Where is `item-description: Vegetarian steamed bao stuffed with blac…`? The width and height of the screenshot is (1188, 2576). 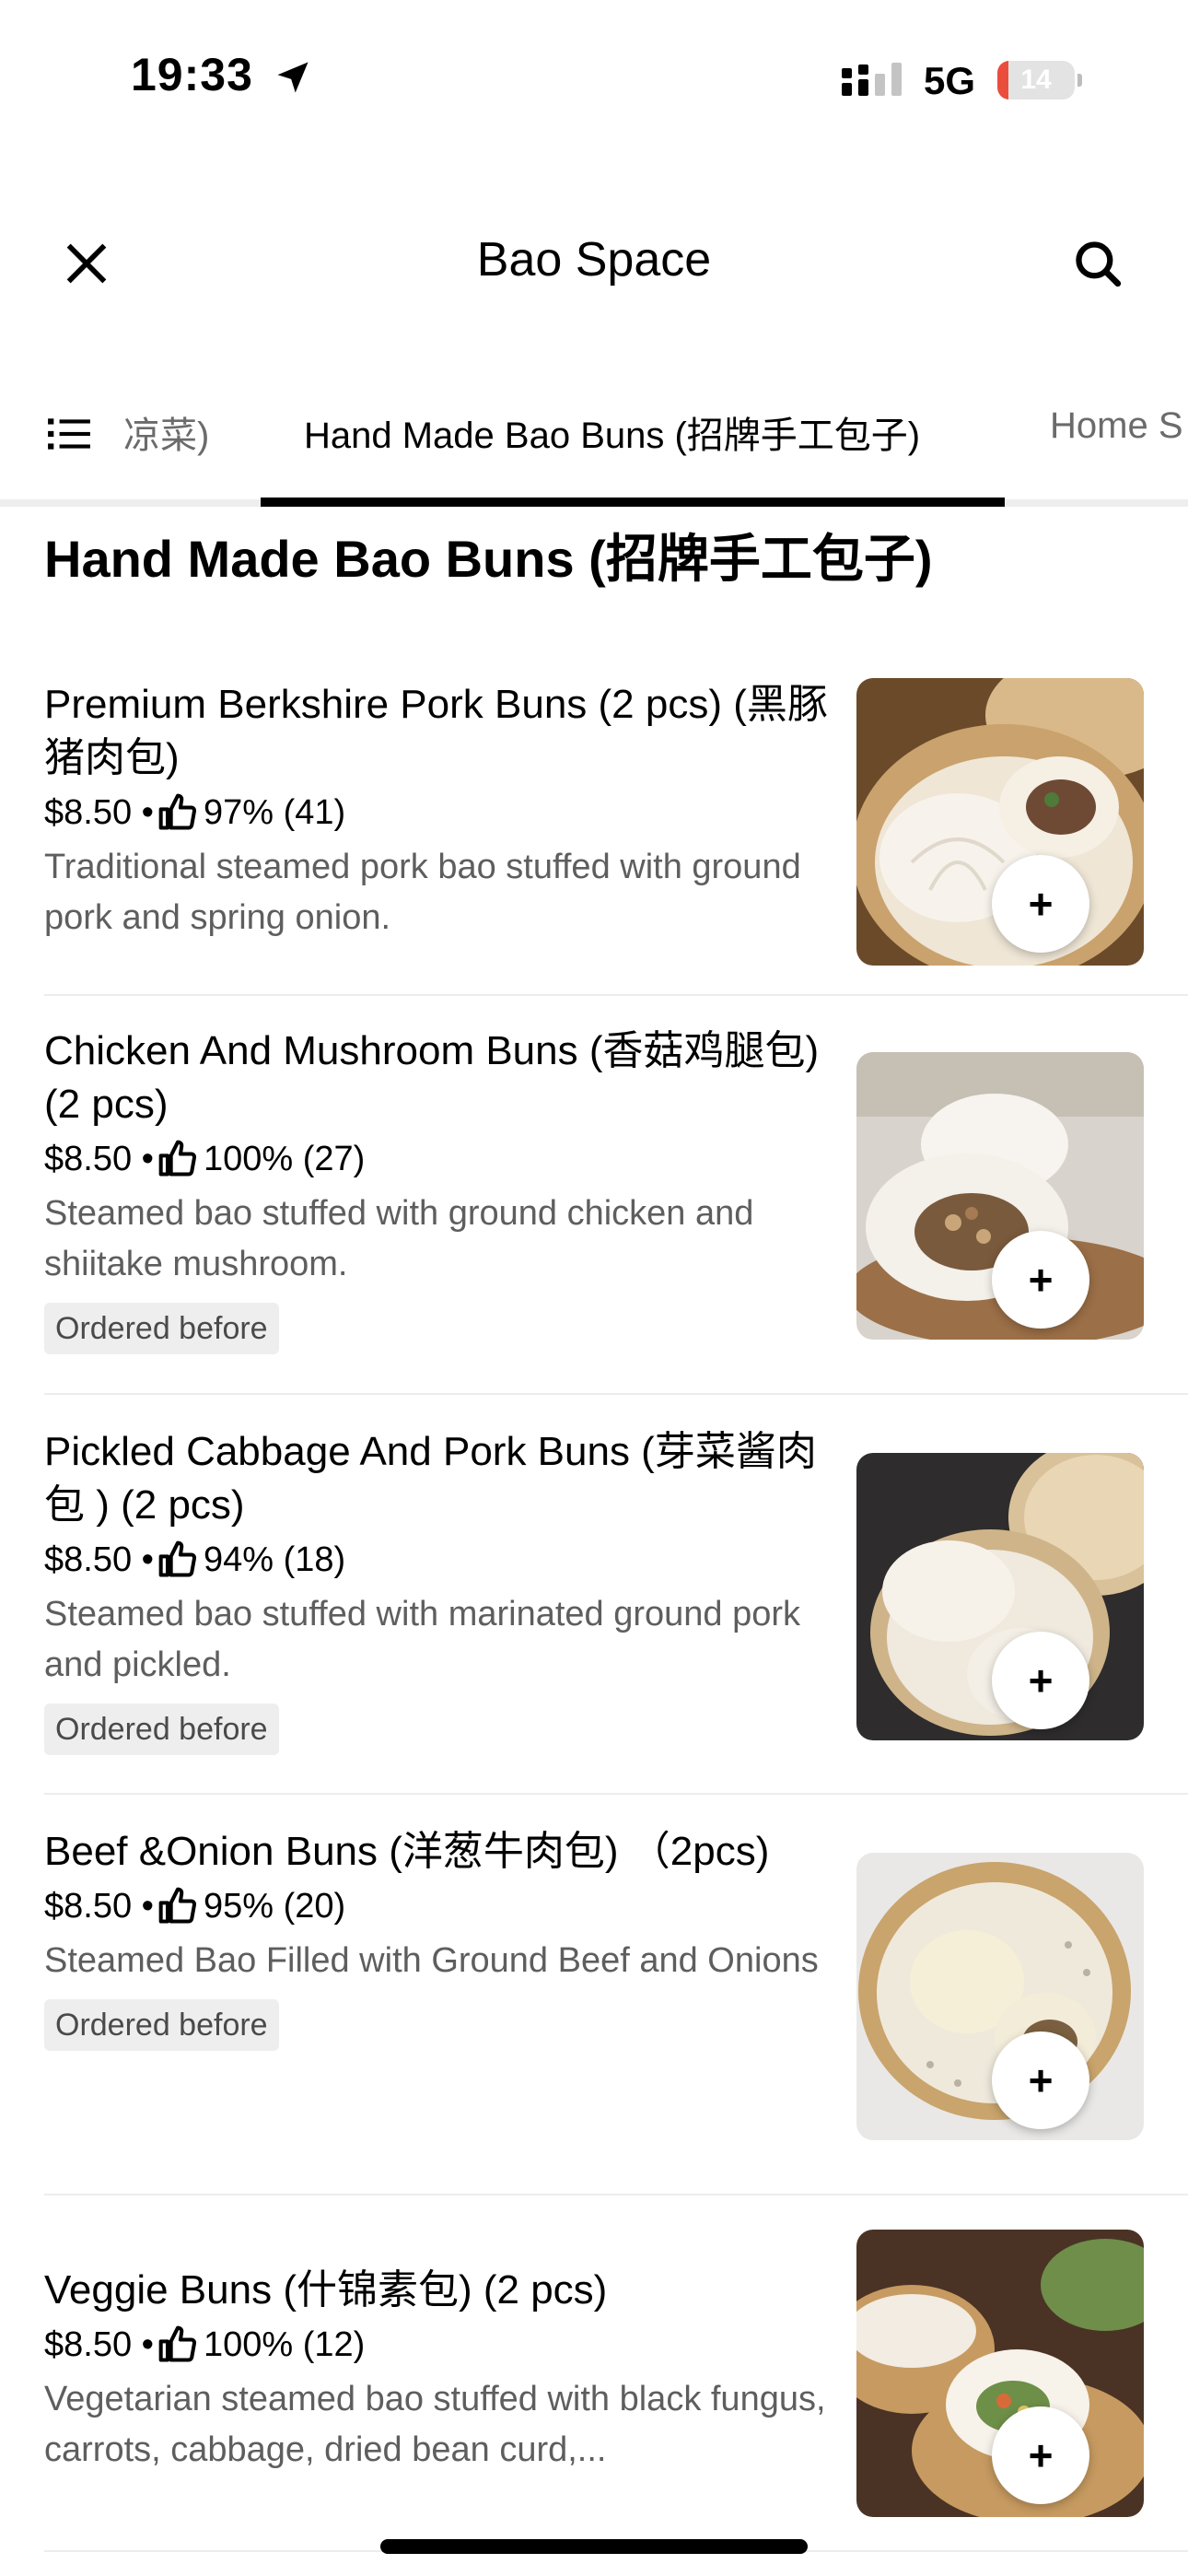
item-description: Vegetarian steamed bao stuffed with blac… is located at coordinates (435, 2424).